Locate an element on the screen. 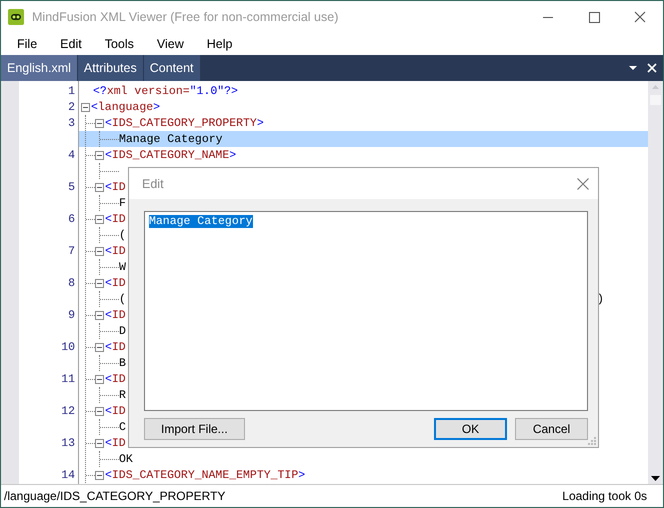 Image resolution: width=664 pixels, height=508 pixels. menu-item: File is located at coordinates (27, 43).